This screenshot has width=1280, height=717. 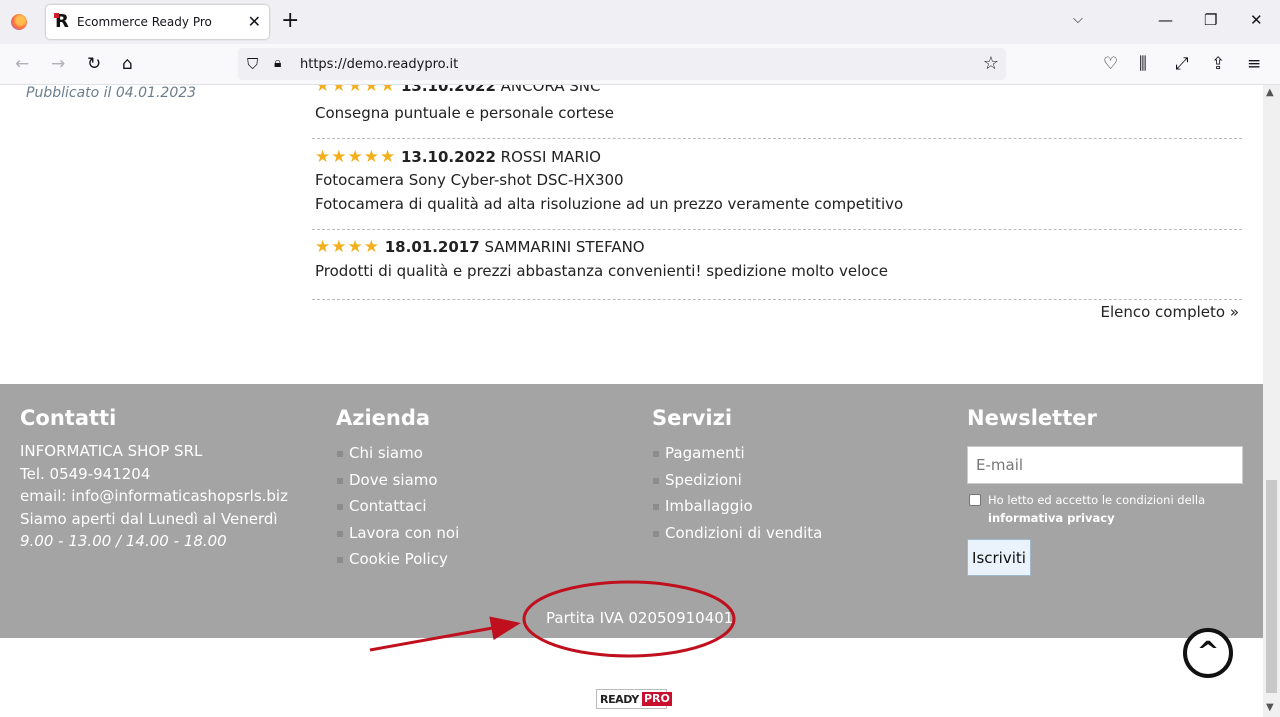 I want to click on close-icon: ✕, so click(x=254, y=21).